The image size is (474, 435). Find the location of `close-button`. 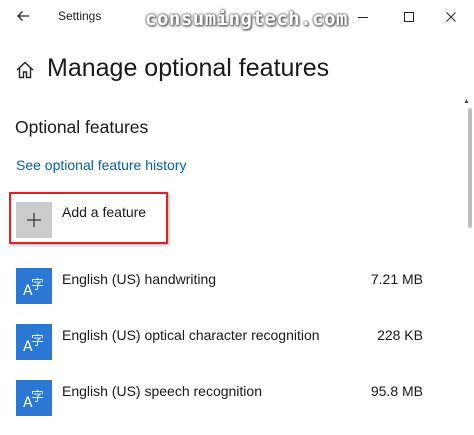

close-button is located at coordinates (451, 16).